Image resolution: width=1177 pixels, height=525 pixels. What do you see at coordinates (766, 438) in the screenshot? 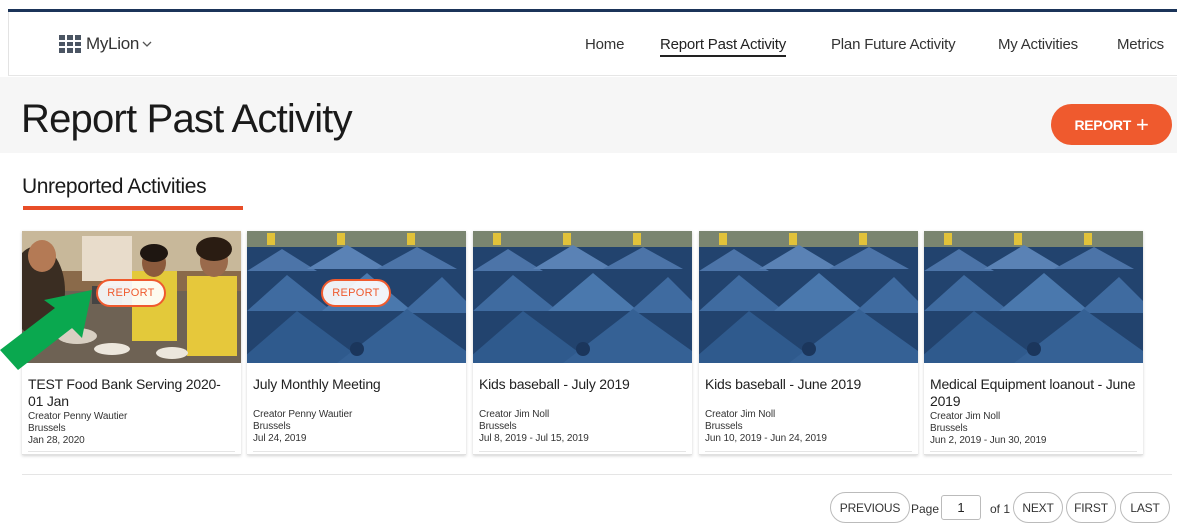
I see `card-date: Jun 10, 2019 - Jun 24, 2019` at bounding box center [766, 438].